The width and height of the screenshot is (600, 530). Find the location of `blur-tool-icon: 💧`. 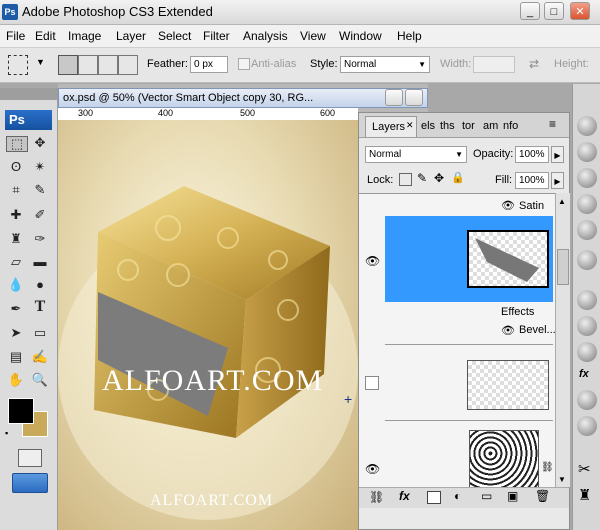

blur-tool-icon: 💧 is located at coordinates (16, 285).